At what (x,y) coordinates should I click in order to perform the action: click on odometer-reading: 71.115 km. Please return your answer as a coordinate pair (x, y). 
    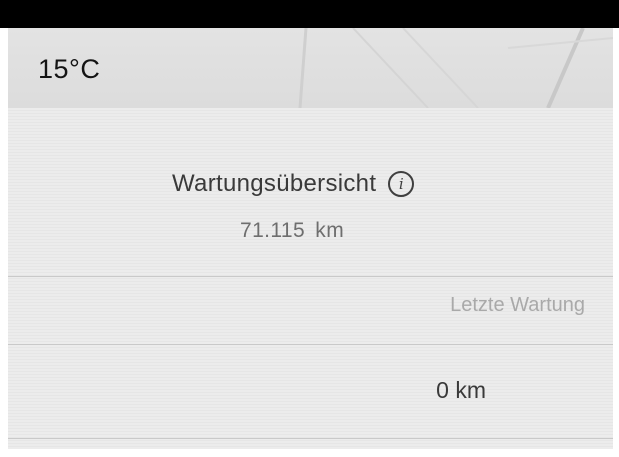
    Looking at the image, I should click on (292, 230).